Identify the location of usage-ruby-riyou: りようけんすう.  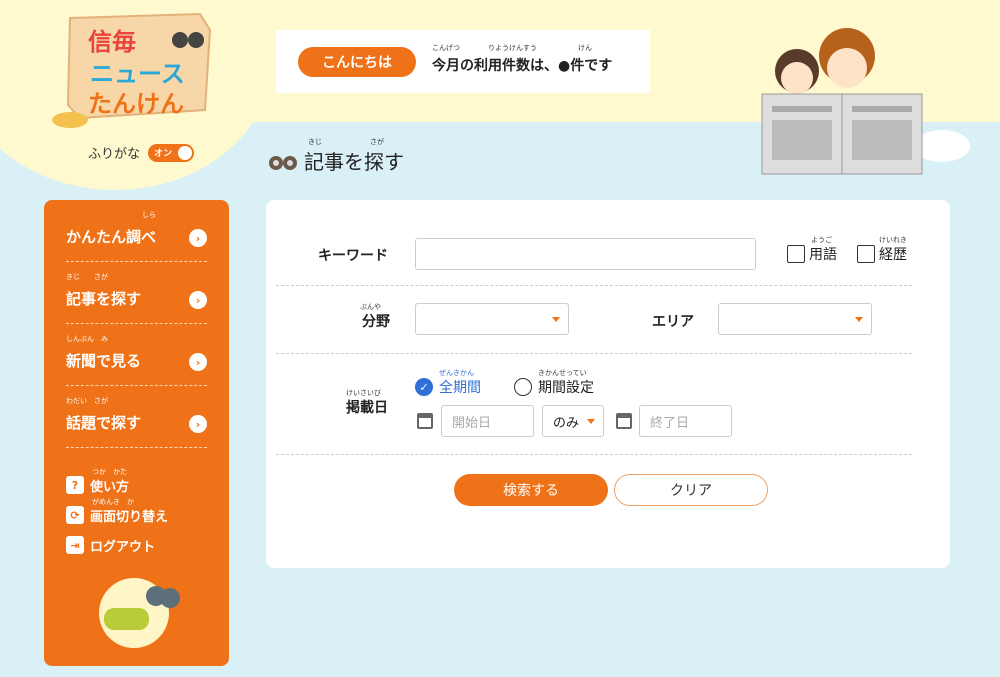
(512, 47).